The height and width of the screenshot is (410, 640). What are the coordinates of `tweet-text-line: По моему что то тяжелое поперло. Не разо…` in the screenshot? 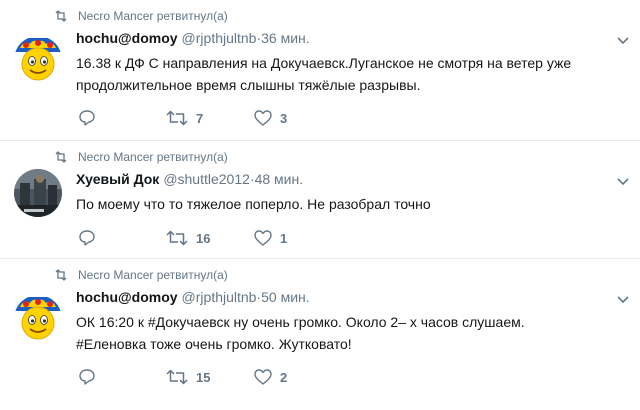 It's located at (253, 204).